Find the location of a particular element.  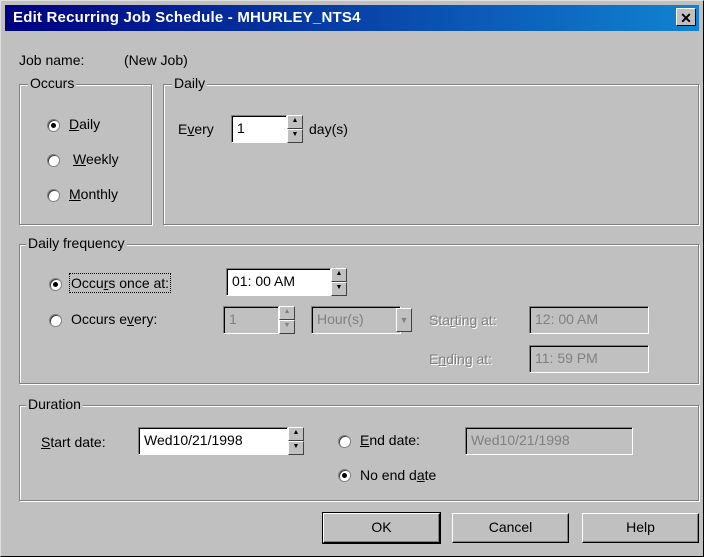

once-time-spinner: ▲ ▼ is located at coordinates (339, 282).